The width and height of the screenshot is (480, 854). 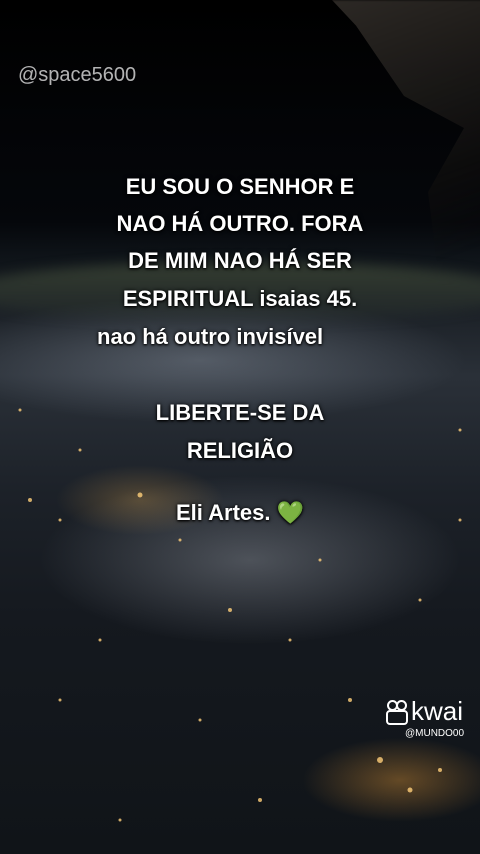 What do you see at coordinates (435, 733) in the screenshot?
I see `kwai-handle: @MUNDO00` at bounding box center [435, 733].